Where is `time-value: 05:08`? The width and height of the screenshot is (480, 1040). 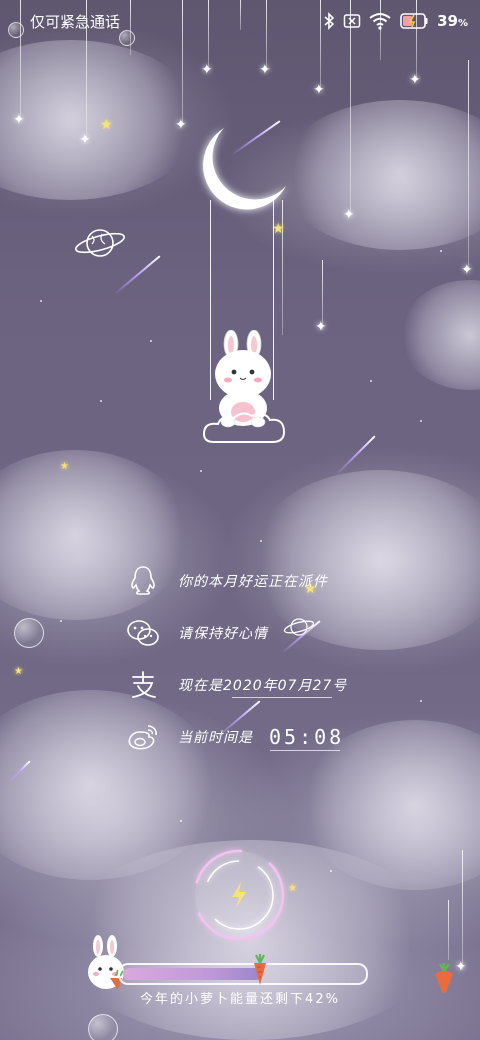
time-value: 05:08 is located at coordinates (307, 737).